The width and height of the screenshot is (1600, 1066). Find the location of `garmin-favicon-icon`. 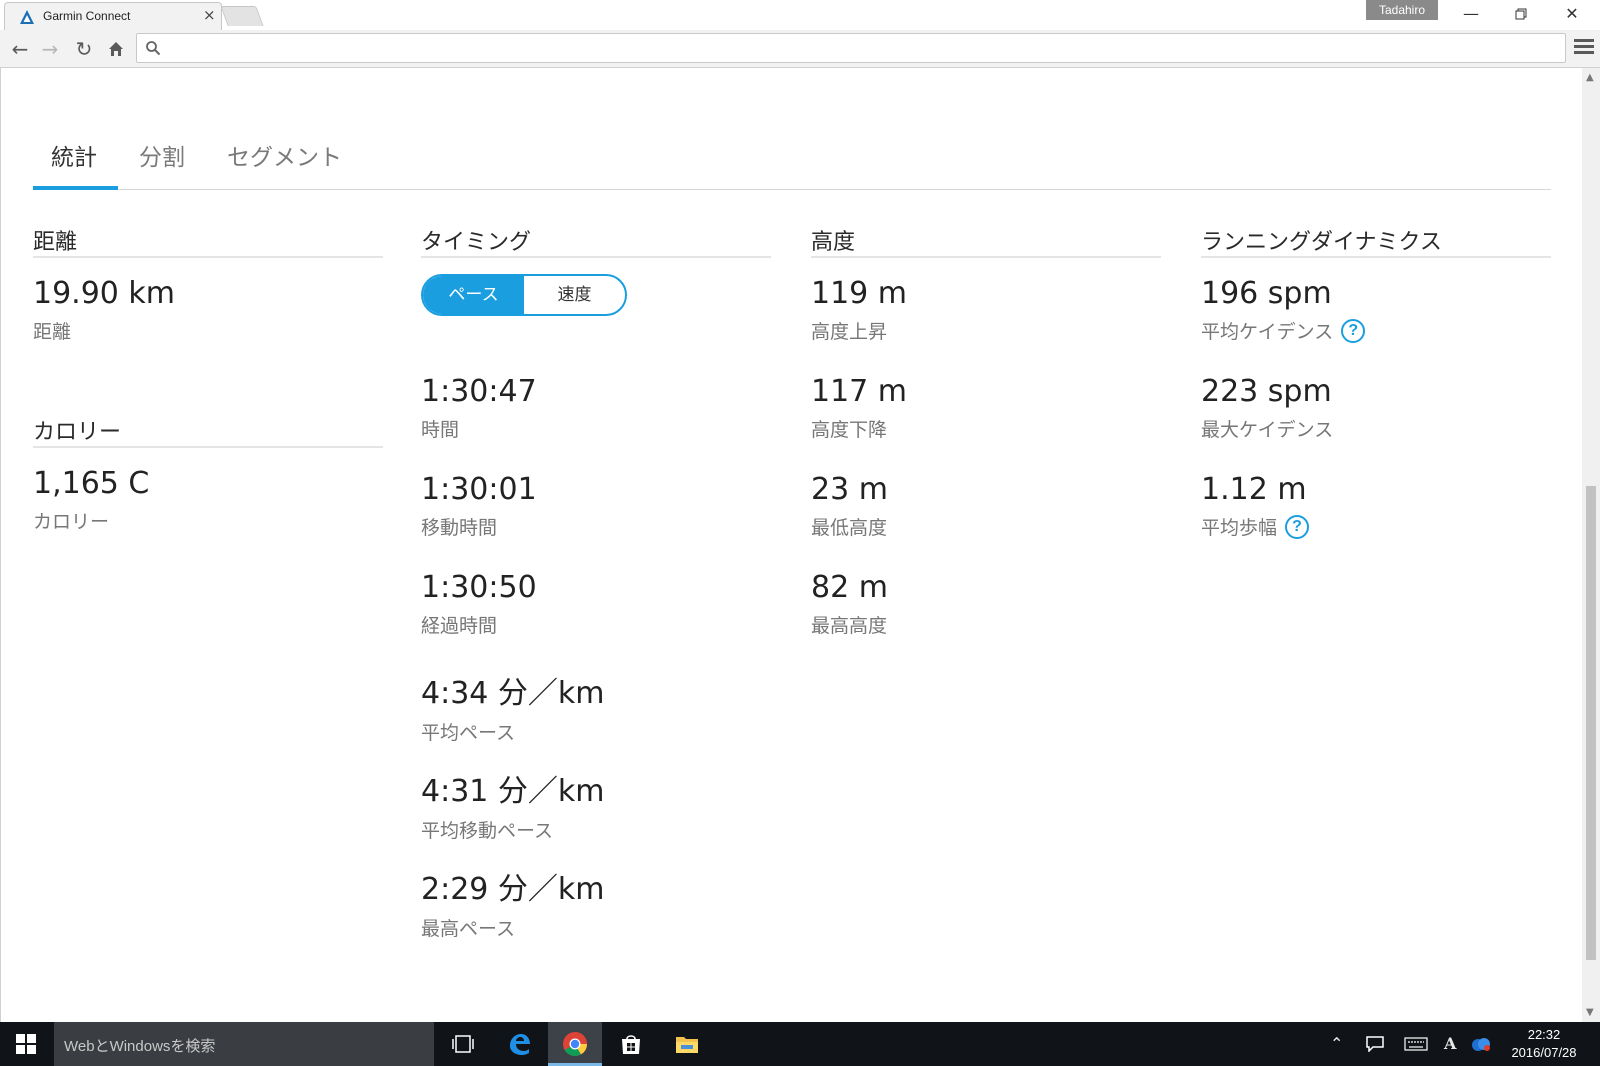

garmin-favicon-icon is located at coordinates (27, 17).